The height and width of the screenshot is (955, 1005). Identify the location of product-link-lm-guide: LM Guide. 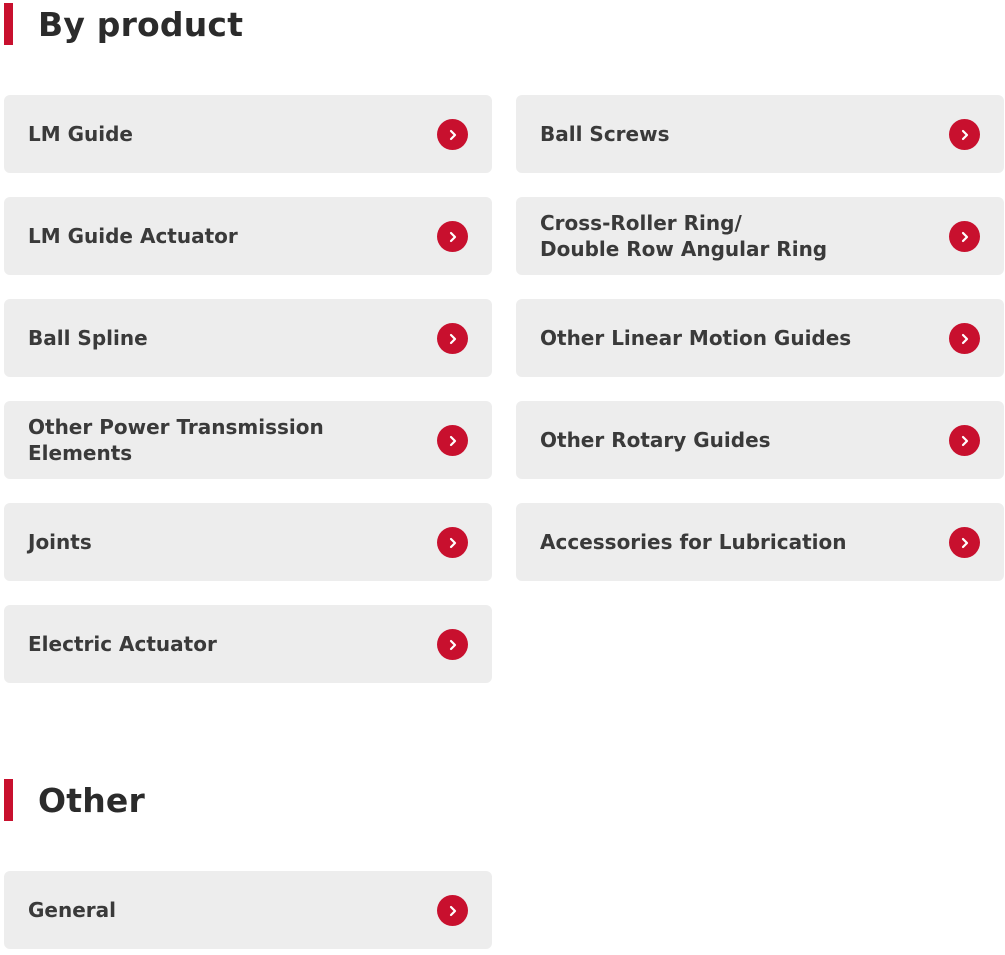
(248, 134).